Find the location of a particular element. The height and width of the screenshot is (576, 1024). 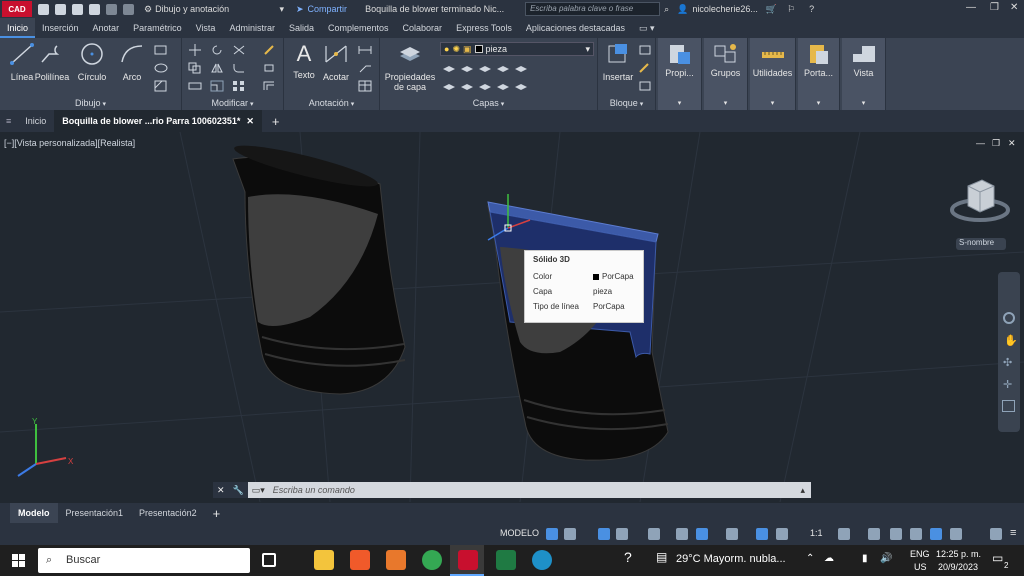

nozzle-left is located at coordinates (319, 266).